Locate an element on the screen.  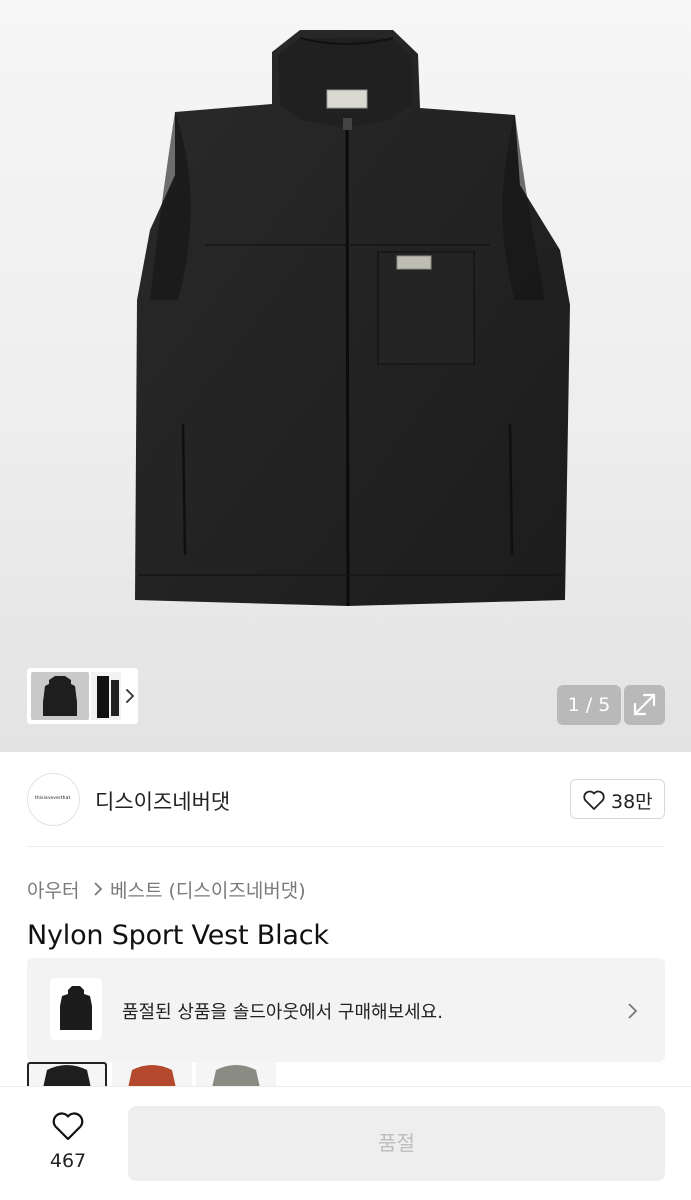
wish-button: 467 is located at coordinates (68, 1143).